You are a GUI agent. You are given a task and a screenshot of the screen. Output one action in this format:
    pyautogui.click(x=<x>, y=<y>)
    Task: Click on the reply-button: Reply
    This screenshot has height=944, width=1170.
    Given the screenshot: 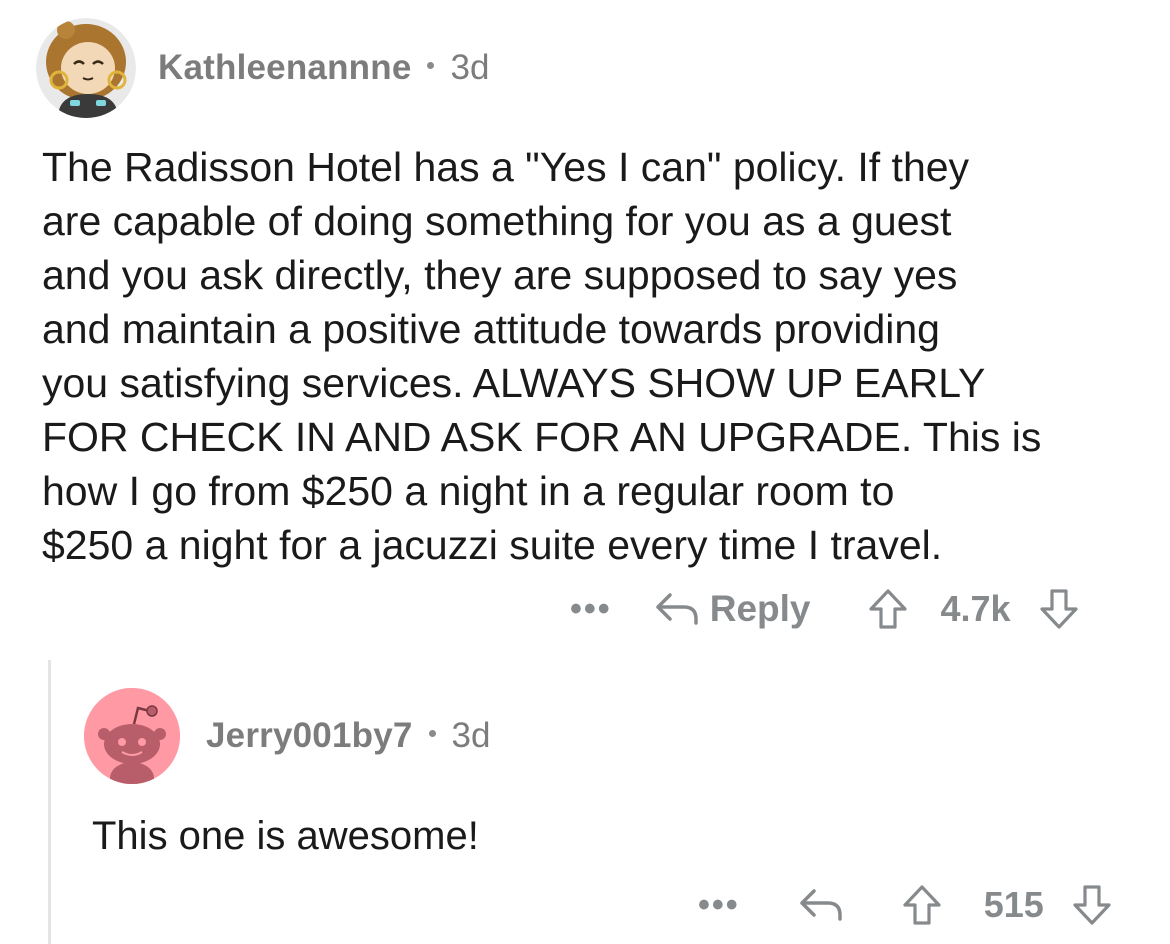 What is the action you would take?
    pyautogui.click(x=732, y=609)
    